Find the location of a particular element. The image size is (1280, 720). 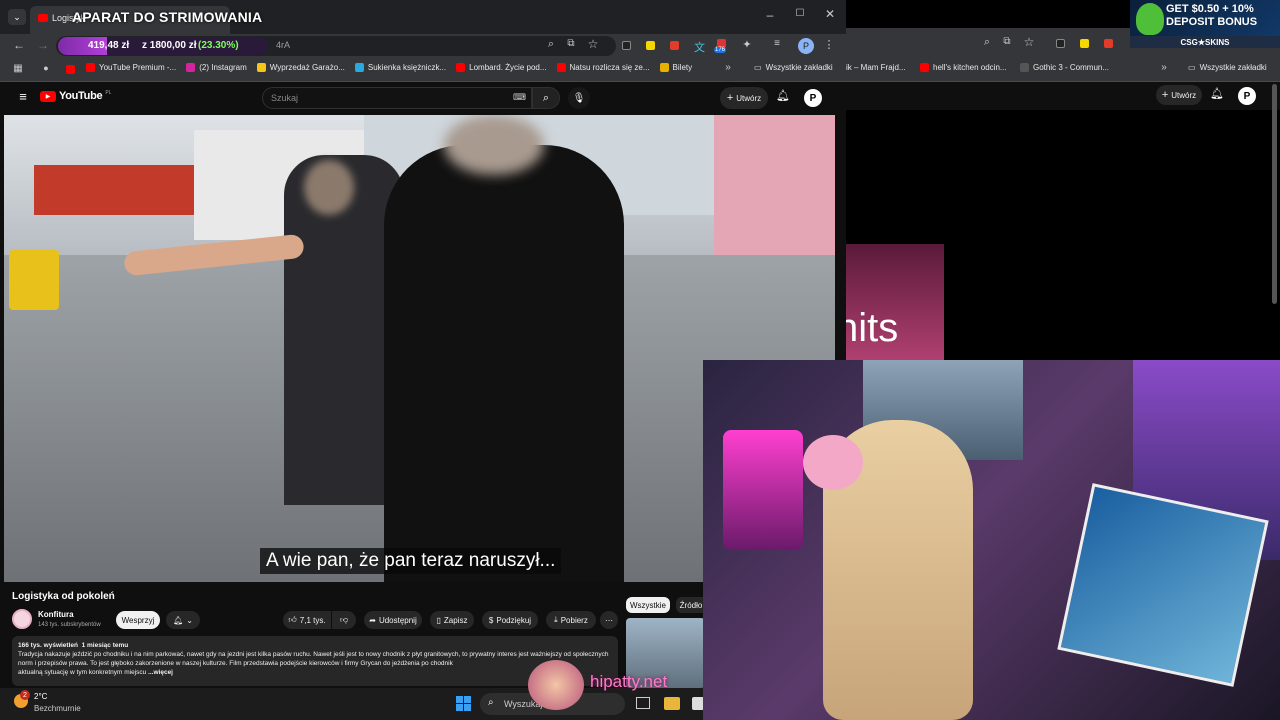

share-label: Udostępnij is located at coordinates (397, 620).